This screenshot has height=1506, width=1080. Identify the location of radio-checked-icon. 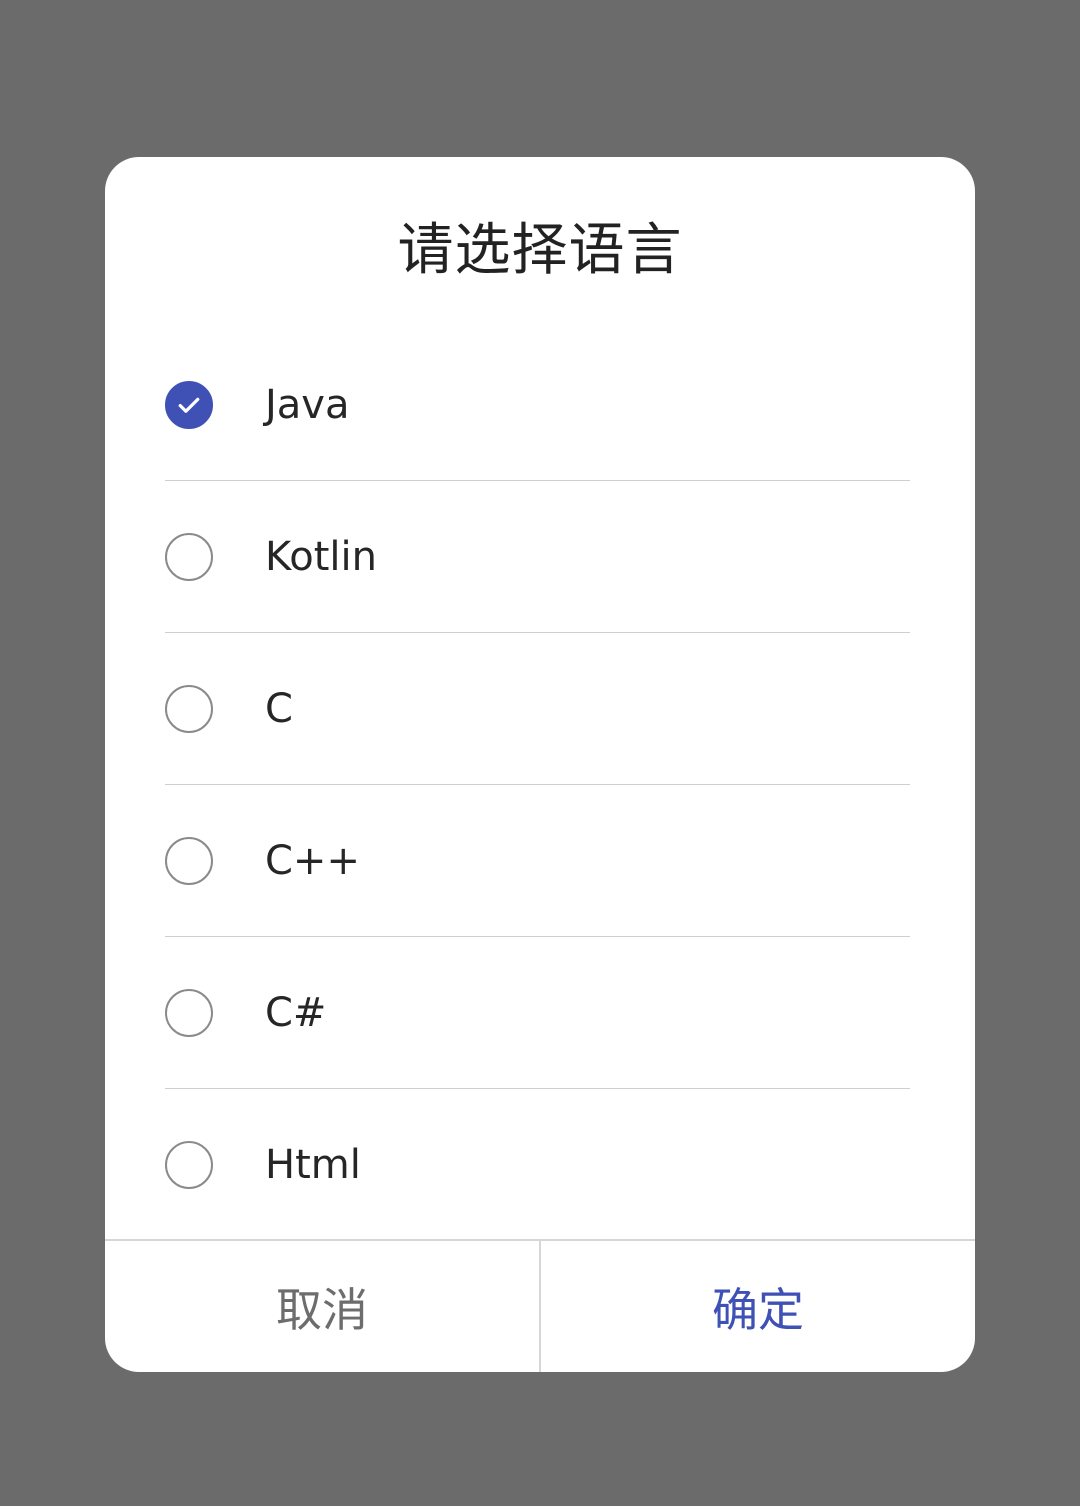
(189, 404).